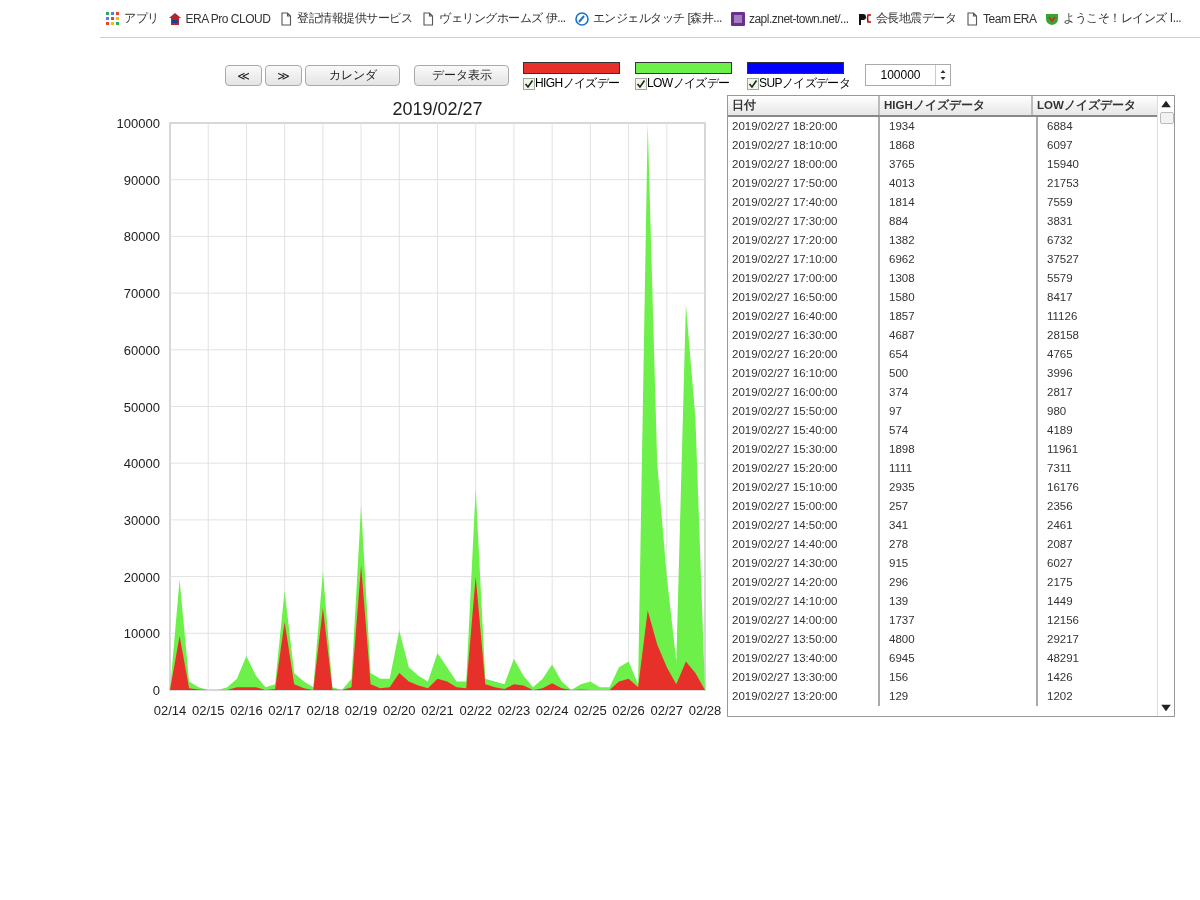 This screenshot has height=900, width=1200. I want to click on table-cell-text: 980, so click(1057, 411).